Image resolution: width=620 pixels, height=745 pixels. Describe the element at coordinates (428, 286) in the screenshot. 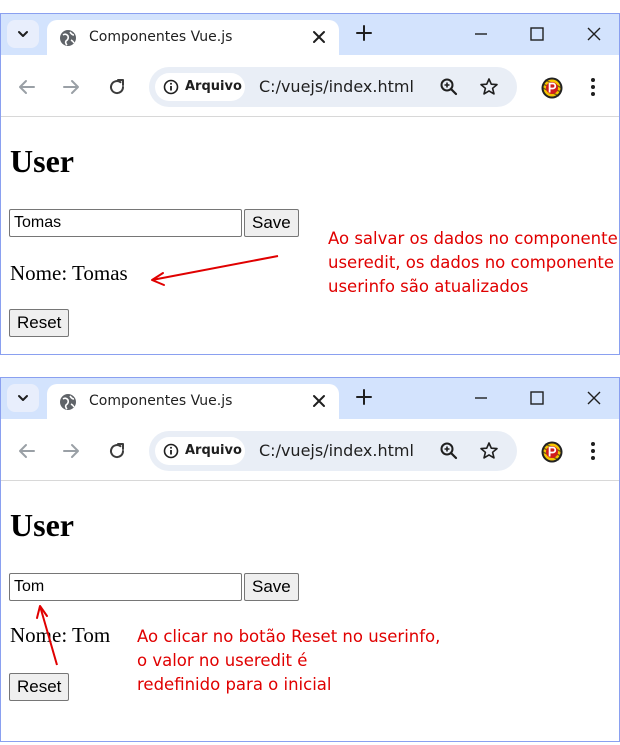

I see `annotation-line: userinfo são atualizados` at that location.